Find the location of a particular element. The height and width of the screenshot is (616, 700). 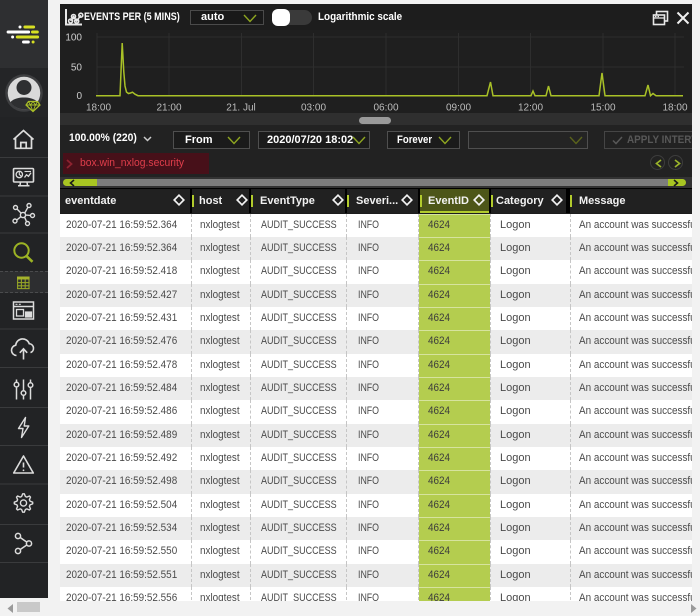

svg-text: 50 is located at coordinates (77, 68).